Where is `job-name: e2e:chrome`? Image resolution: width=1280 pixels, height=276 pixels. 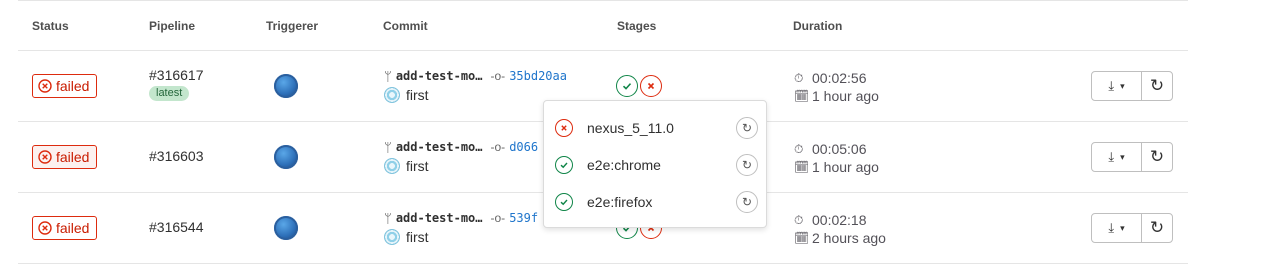 job-name: e2e:chrome is located at coordinates (661, 165).